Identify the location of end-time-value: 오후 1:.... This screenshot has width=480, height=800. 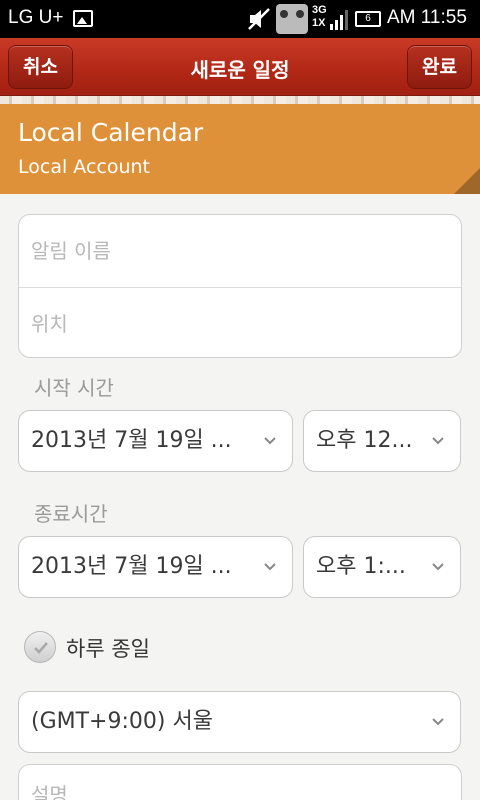
(361, 566).